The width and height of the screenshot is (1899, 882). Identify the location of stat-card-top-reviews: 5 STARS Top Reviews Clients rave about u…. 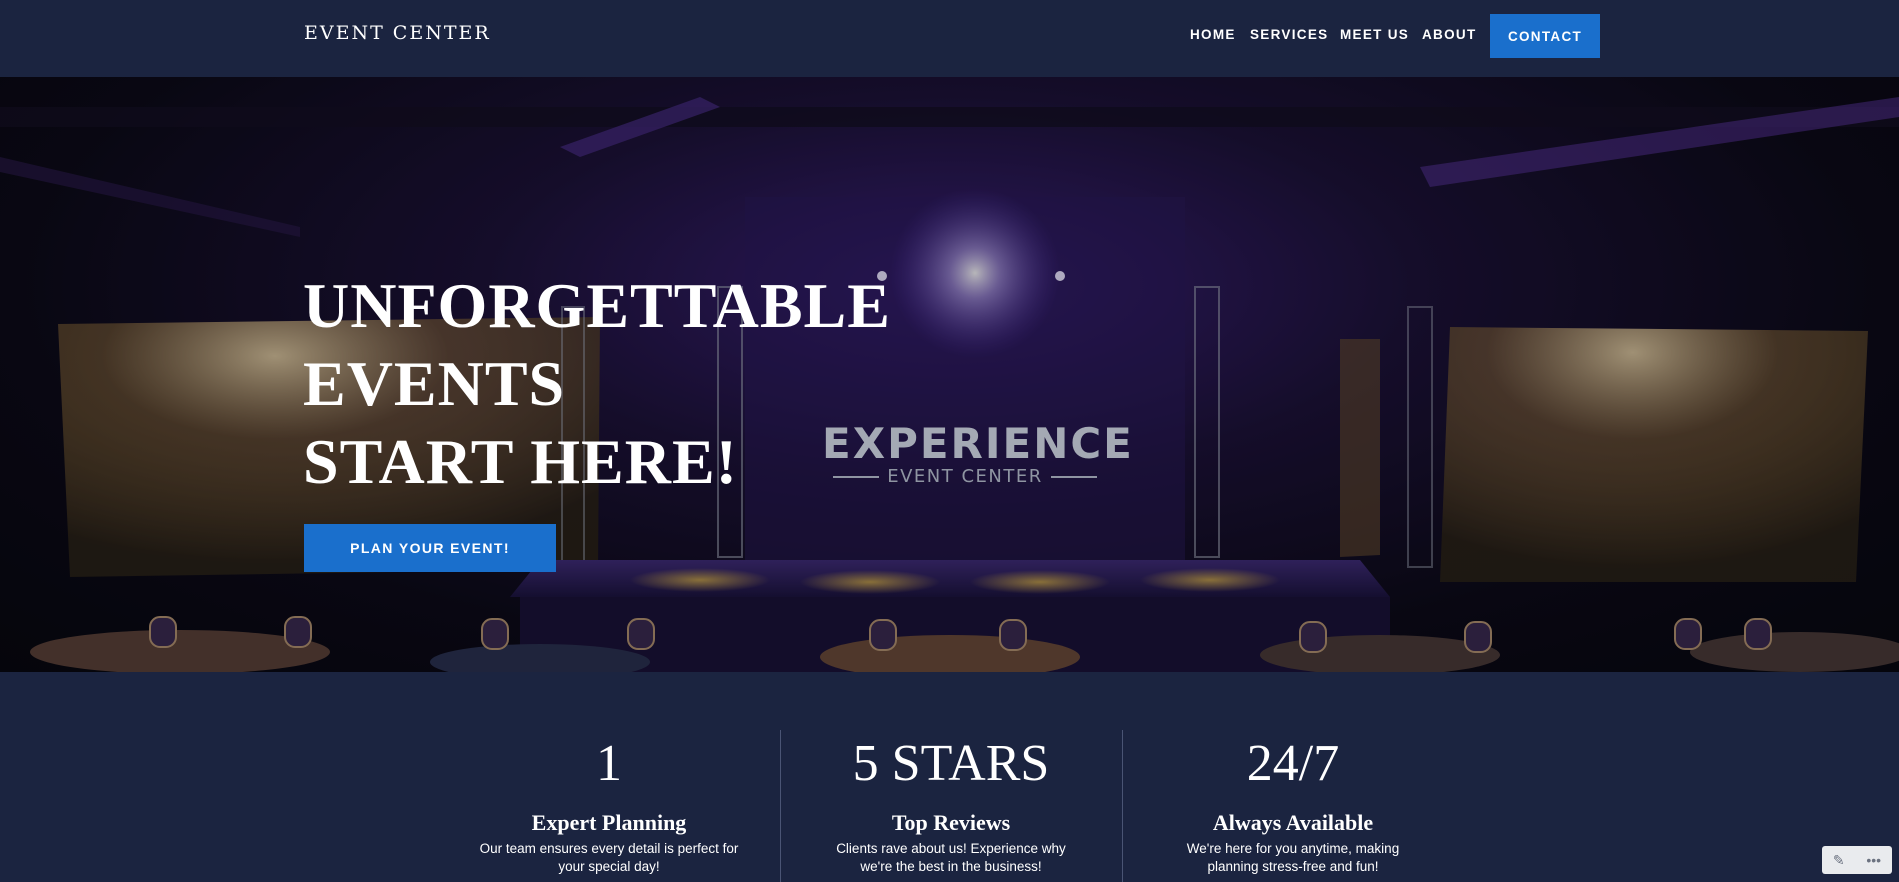
(951, 774).